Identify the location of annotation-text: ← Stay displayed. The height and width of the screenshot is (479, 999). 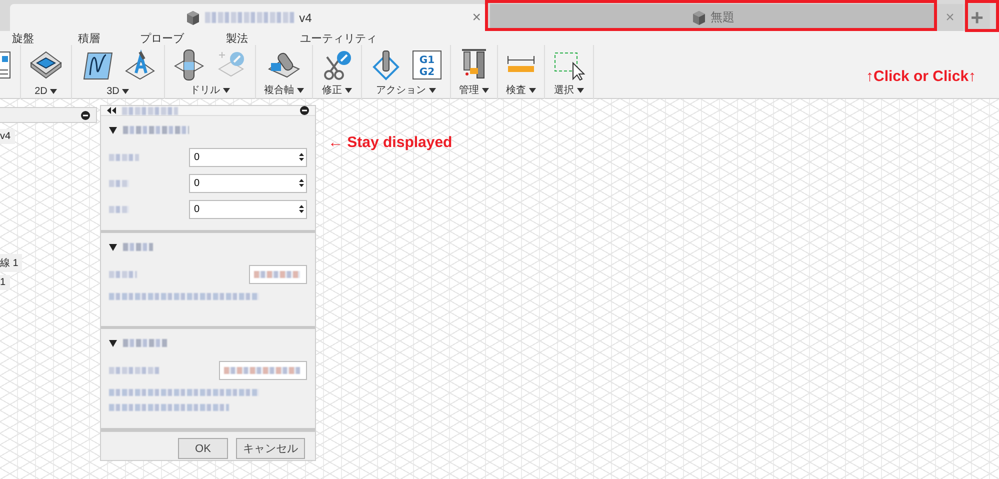
(390, 142).